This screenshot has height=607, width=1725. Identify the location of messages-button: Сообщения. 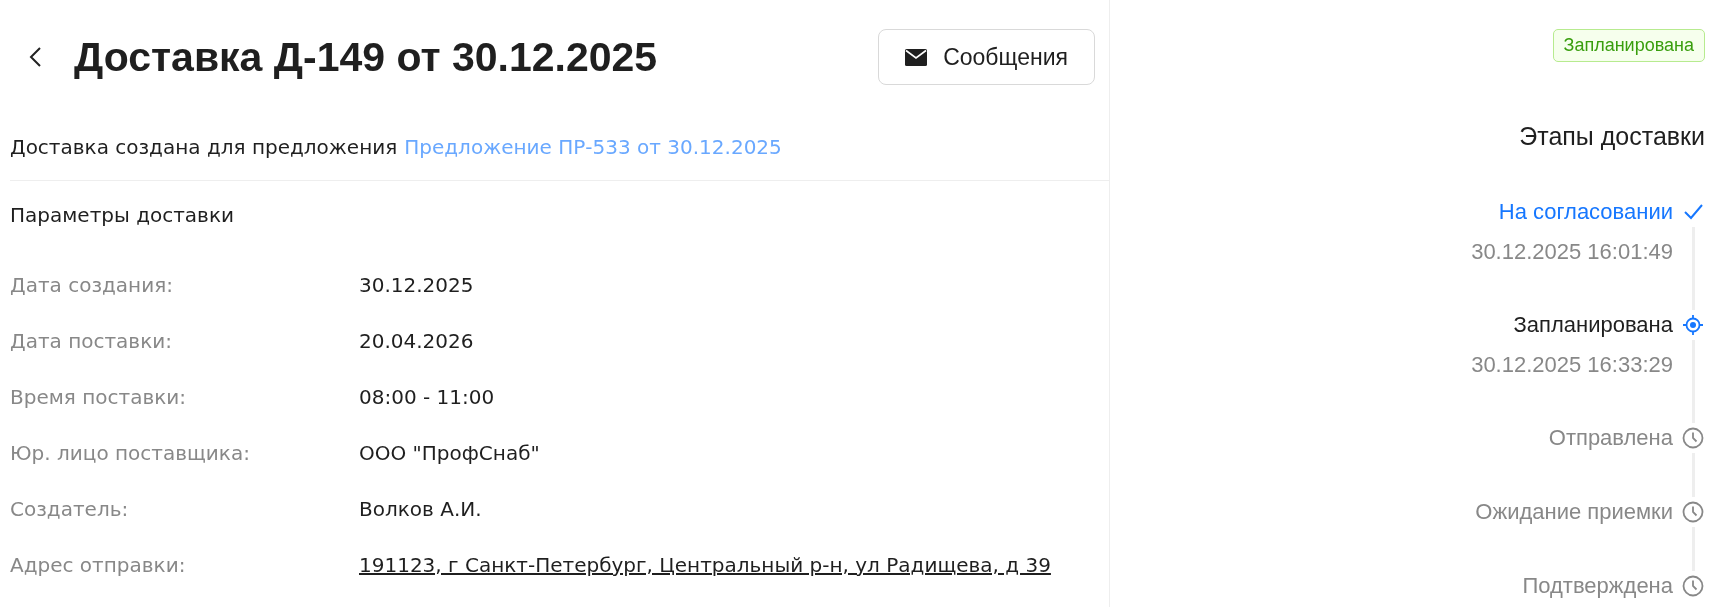
(986, 57).